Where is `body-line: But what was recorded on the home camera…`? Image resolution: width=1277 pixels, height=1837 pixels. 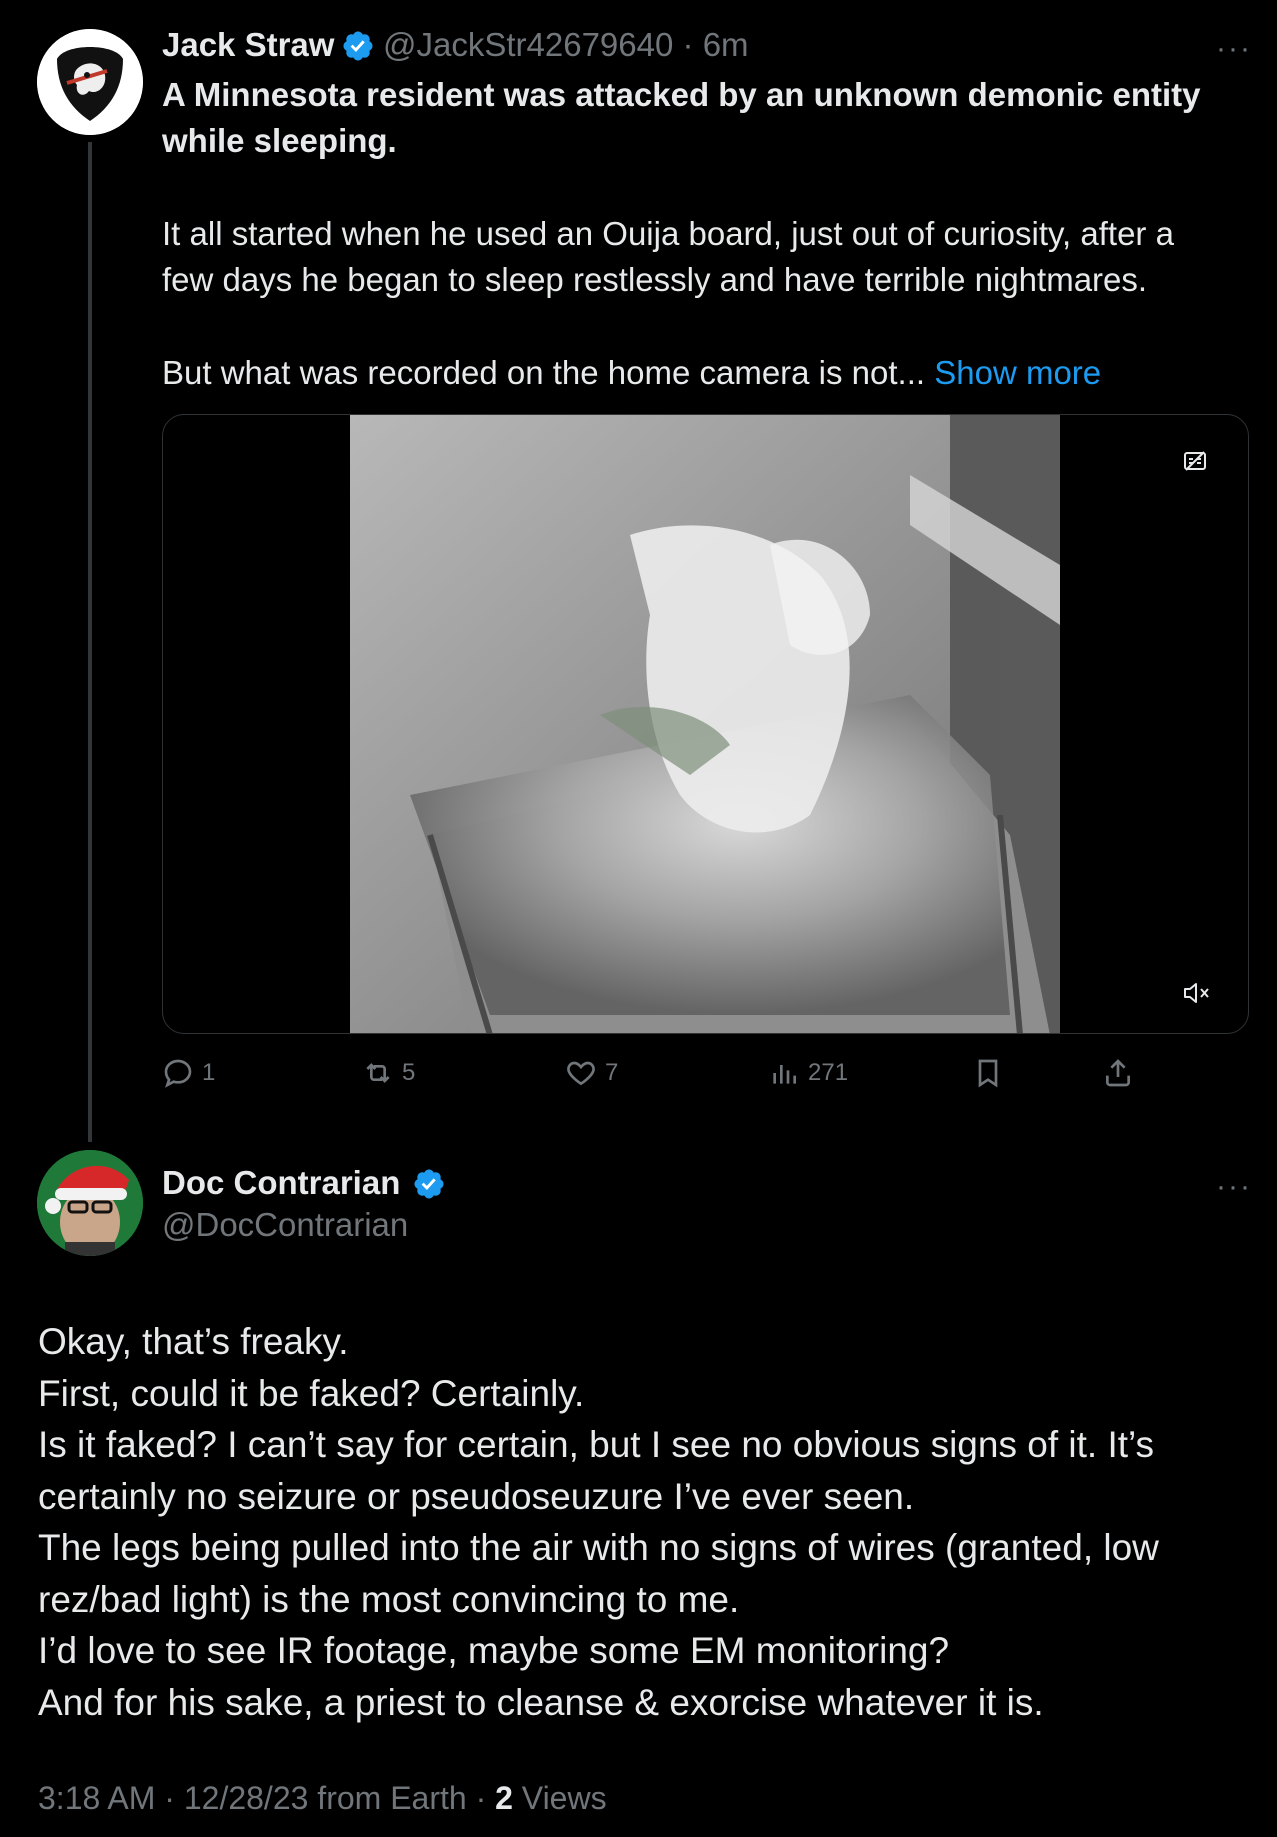
body-line: But what was recorded on the home camera… is located at coordinates (544, 372).